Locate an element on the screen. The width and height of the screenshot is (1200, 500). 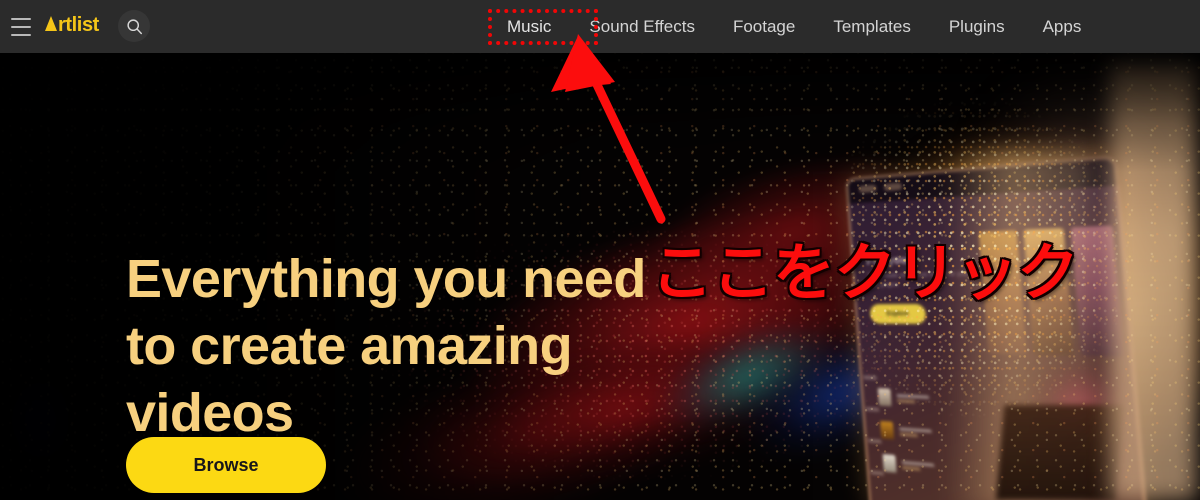
browse-button: Browse is located at coordinates (226, 465).